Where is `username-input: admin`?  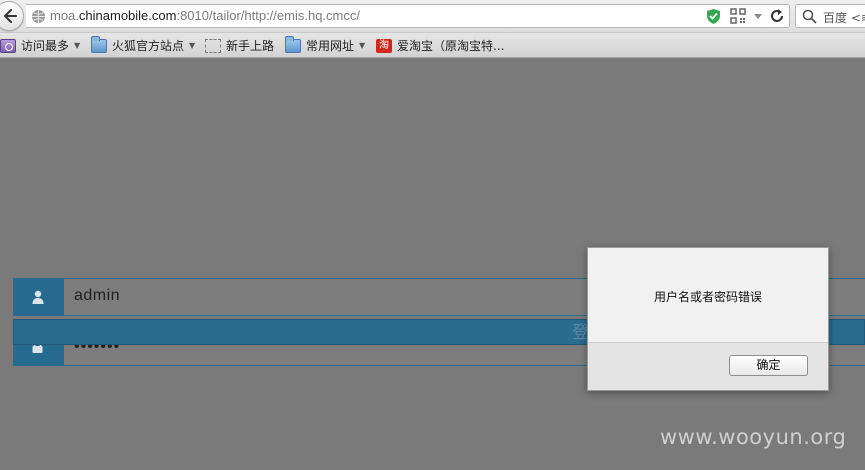
username-input: admin is located at coordinates (97, 296).